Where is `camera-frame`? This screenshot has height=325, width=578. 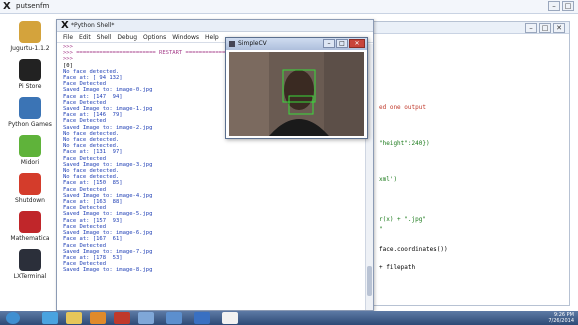
camera-frame is located at coordinates (296, 94).